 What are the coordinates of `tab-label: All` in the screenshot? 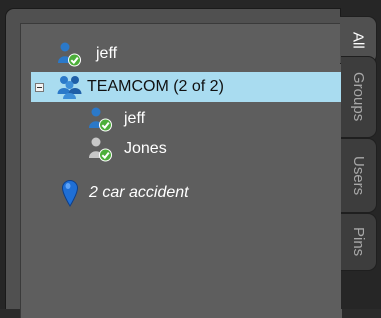 It's located at (358, 40).